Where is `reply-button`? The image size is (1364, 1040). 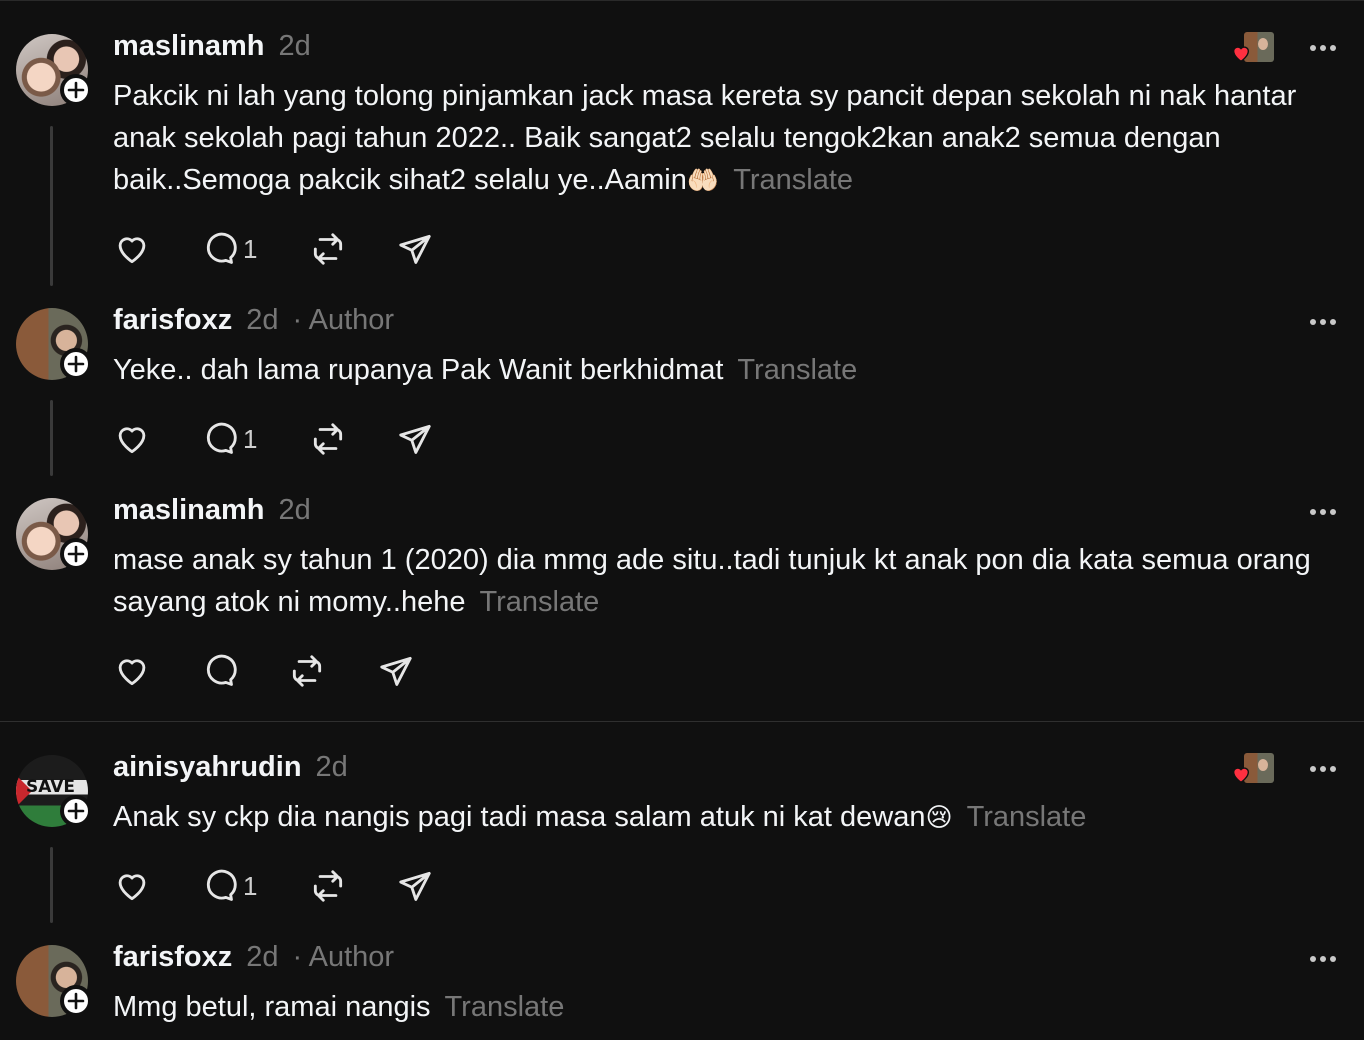 reply-button is located at coordinates (218, 671).